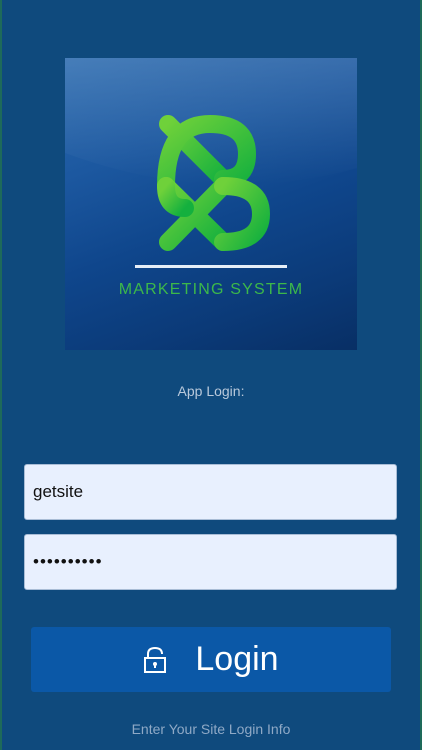 This screenshot has height=750, width=422. I want to click on logo-brand-text: MARKETING SYSTEM, so click(211, 289).